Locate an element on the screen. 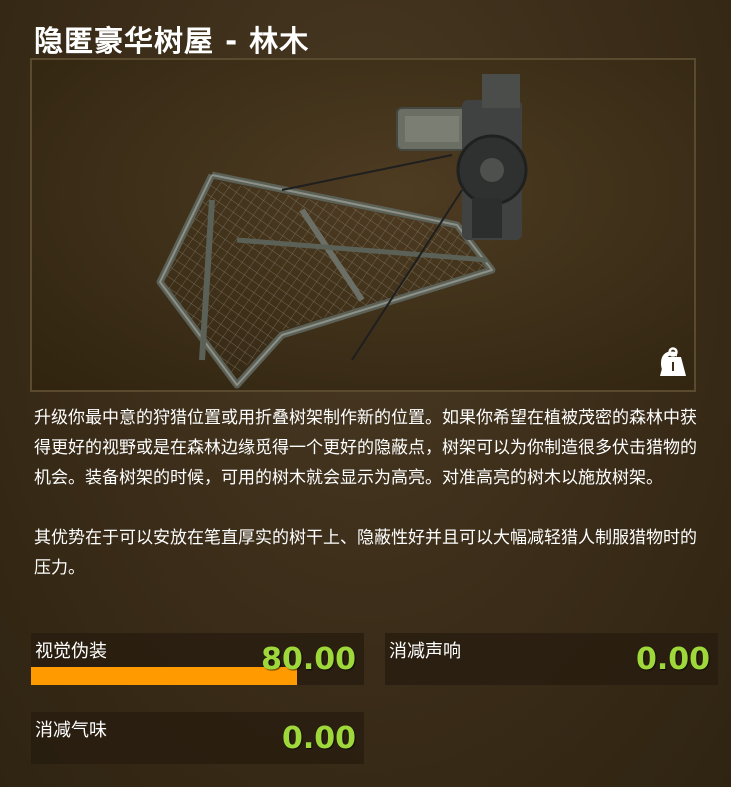  stat-scent-reduction: 消减气味 0.00 is located at coordinates (197, 738).